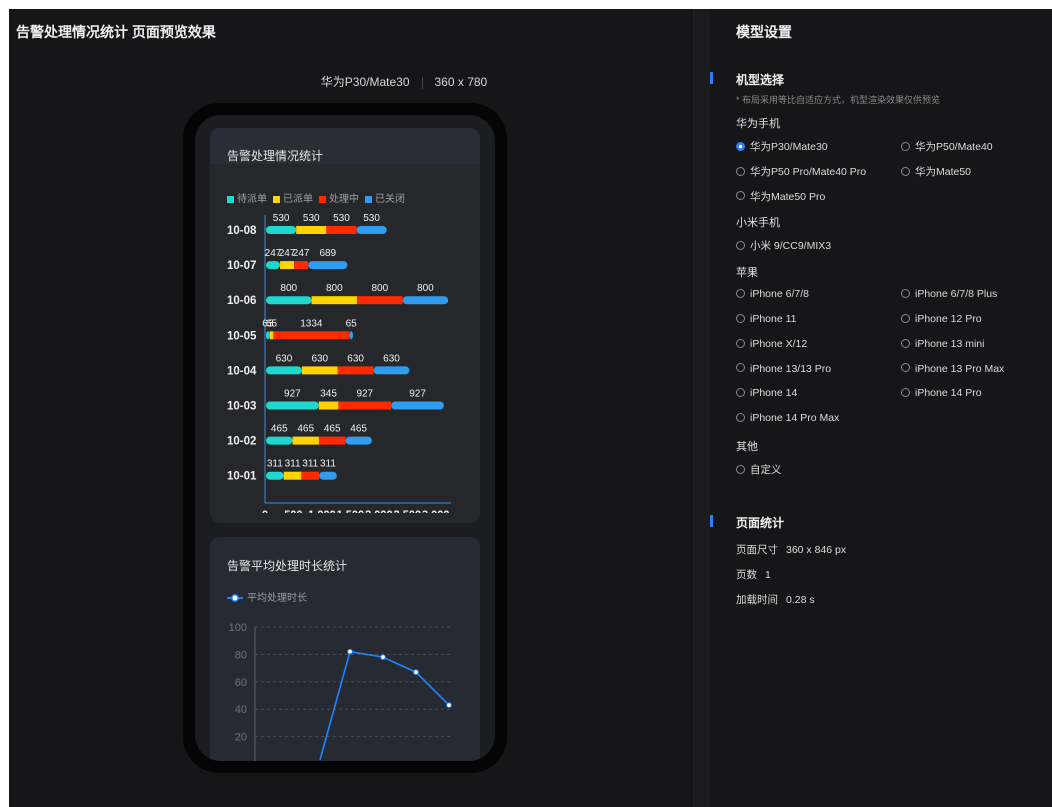 Image resolution: width=1052 pixels, height=807 pixels. What do you see at coordinates (265, 511) in the screenshot?
I see `x-tick-label: 0` at bounding box center [265, 511].